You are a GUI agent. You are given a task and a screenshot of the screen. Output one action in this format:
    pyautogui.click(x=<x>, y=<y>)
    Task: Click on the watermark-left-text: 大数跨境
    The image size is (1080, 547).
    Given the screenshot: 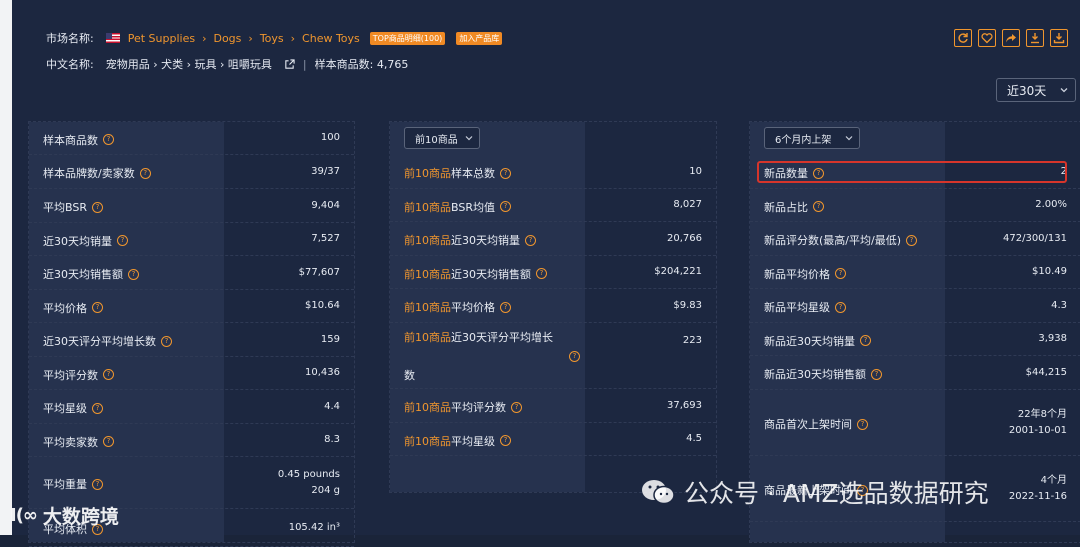 What is the action you would take?
    pyautogui.click(x=80, y=517)
    